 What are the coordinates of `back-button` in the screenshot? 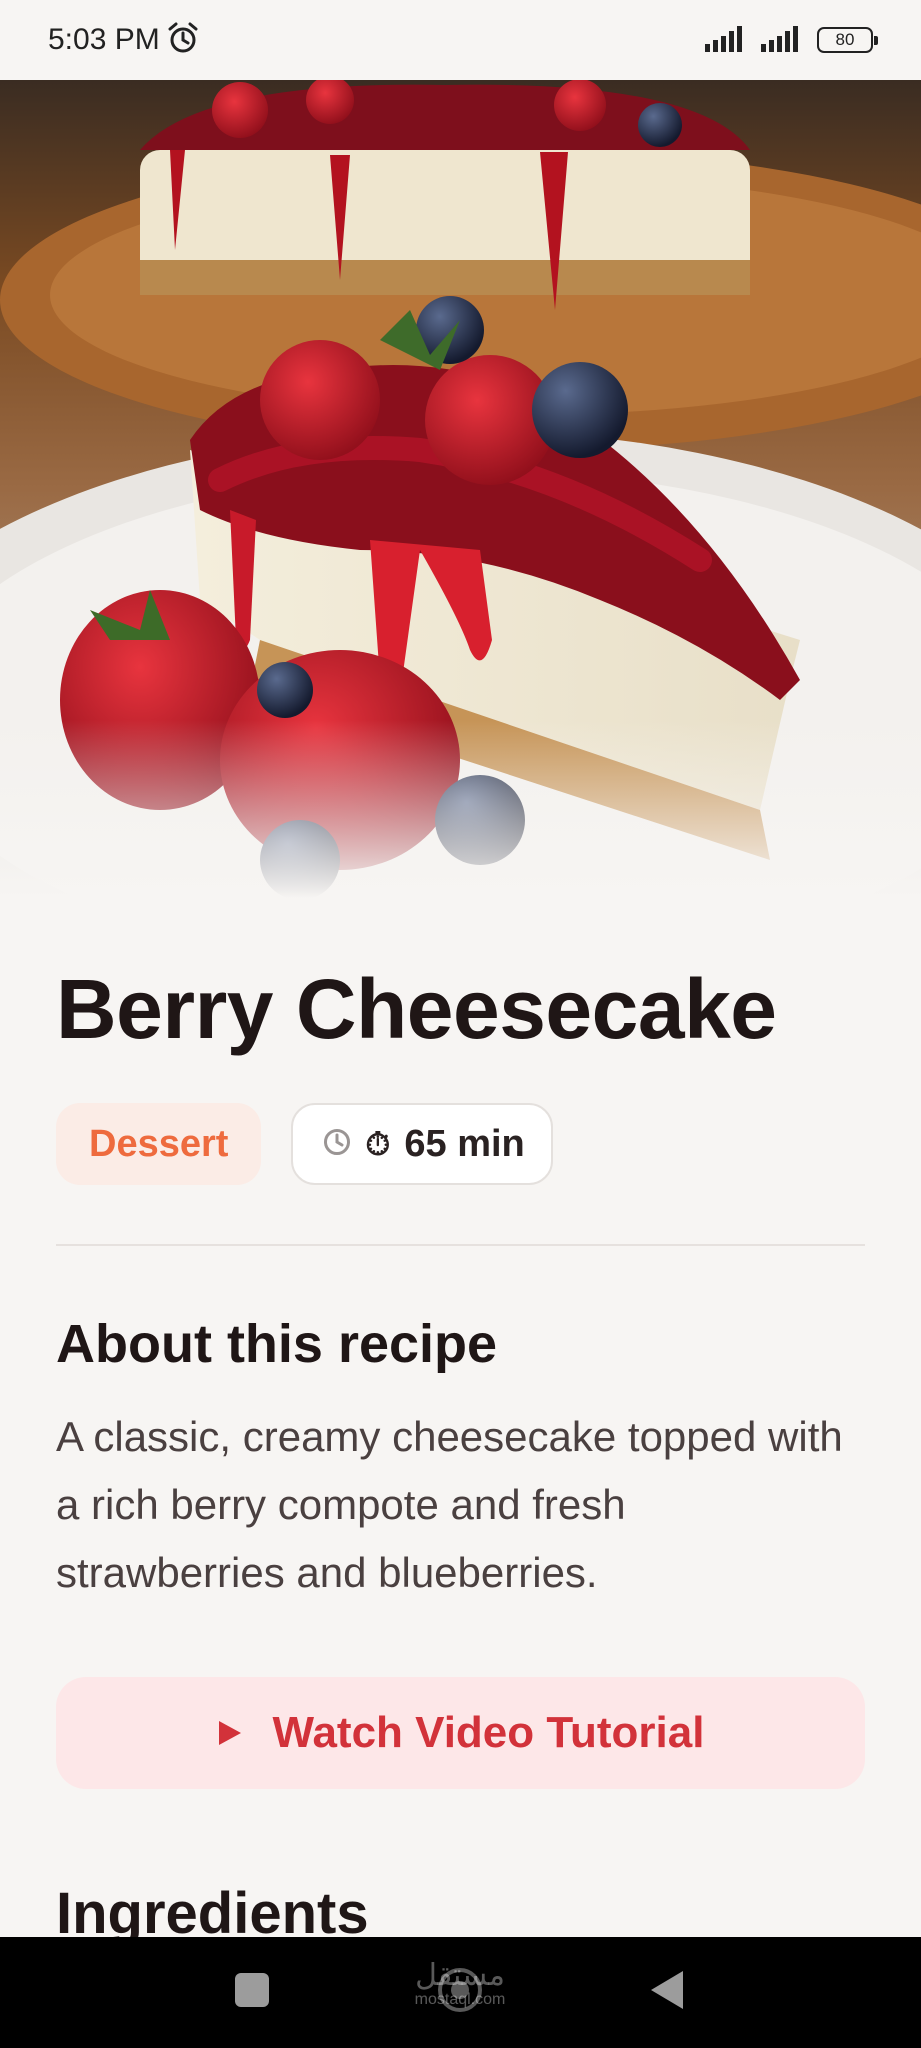 It's located at (667, 1992).